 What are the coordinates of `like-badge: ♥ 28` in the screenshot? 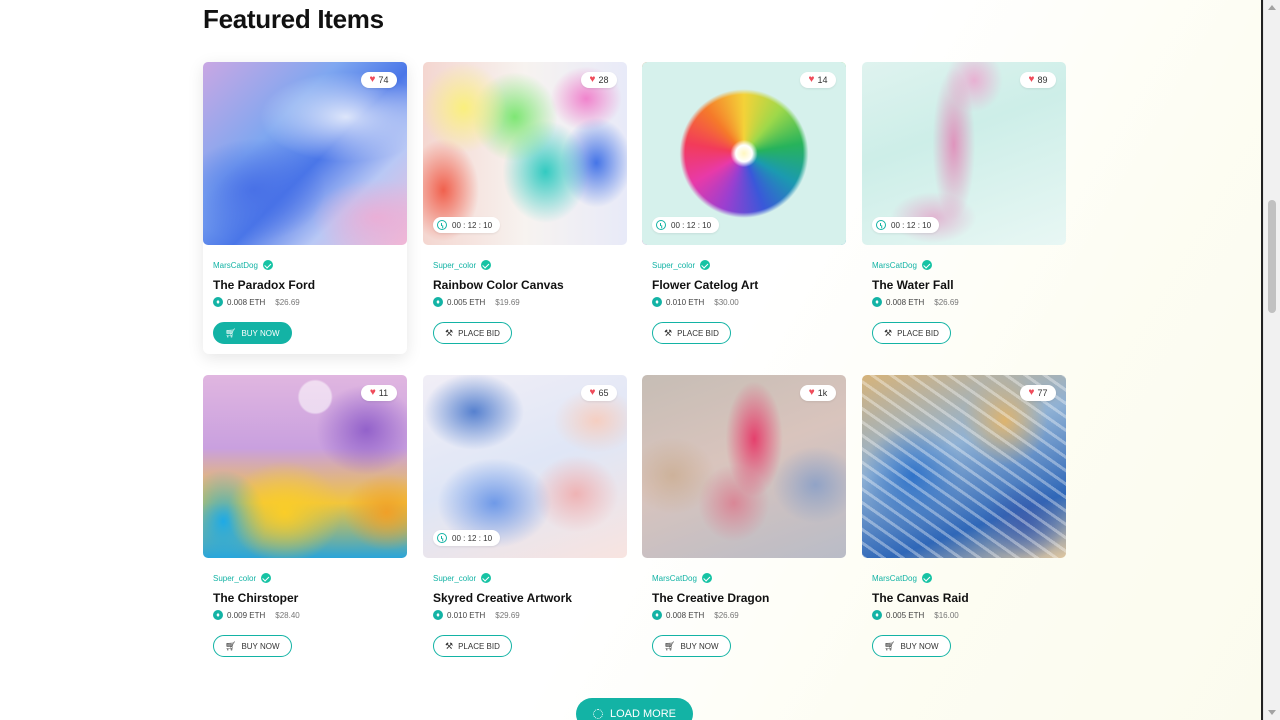 It's located at (599, 80).